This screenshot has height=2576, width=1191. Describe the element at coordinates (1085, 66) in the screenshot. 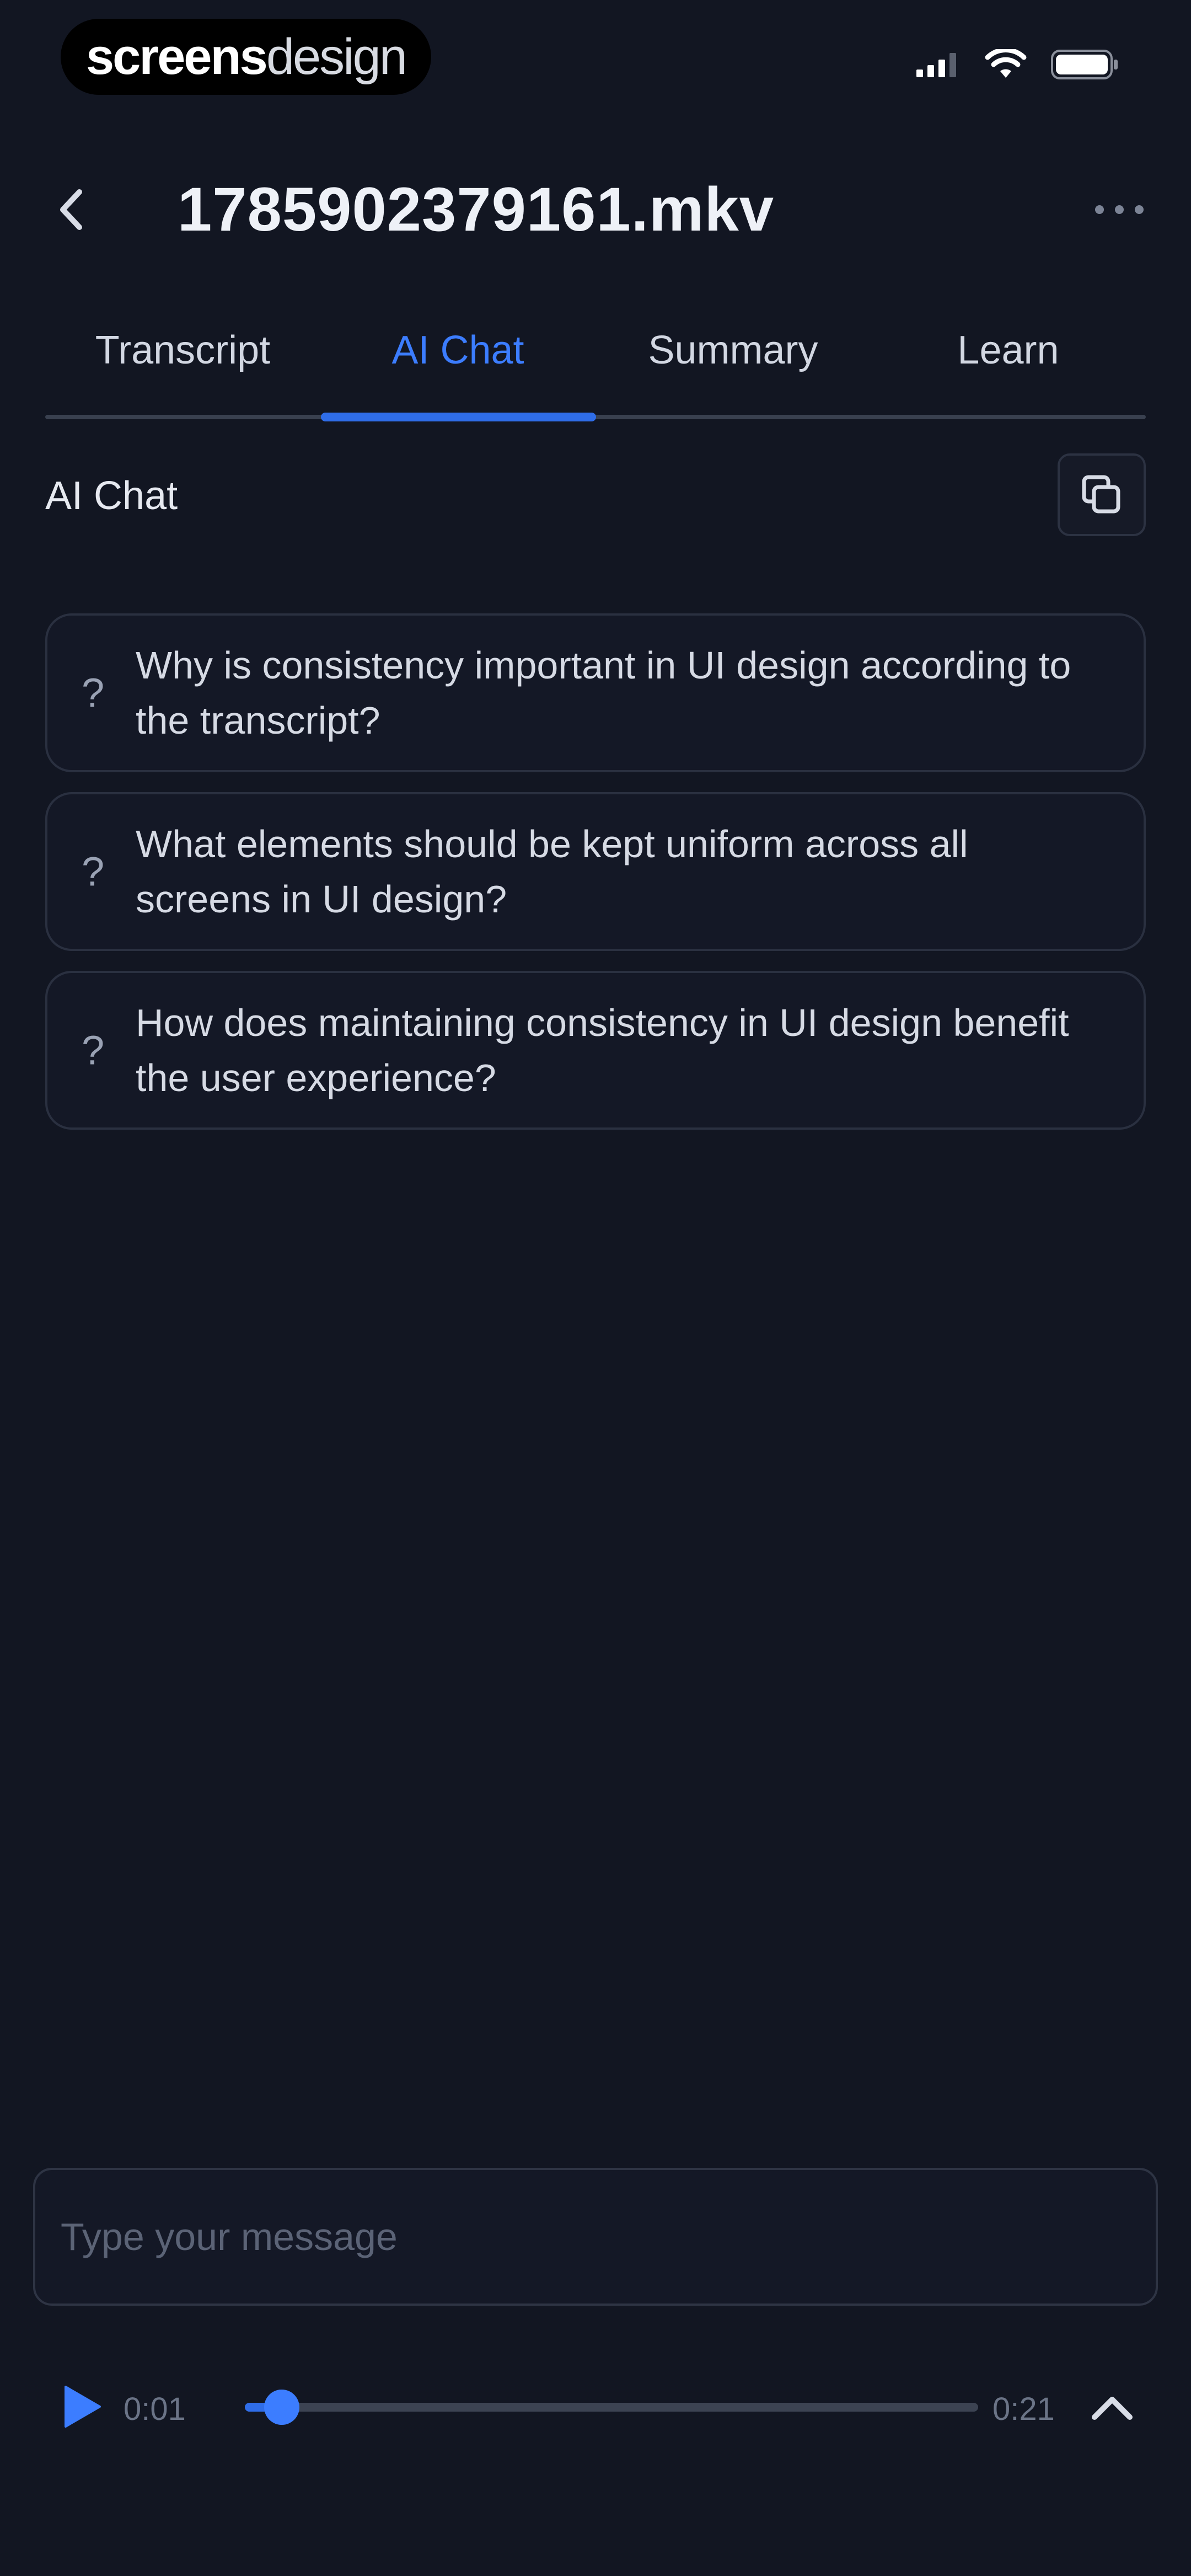

I see `battery-icon` at that location.